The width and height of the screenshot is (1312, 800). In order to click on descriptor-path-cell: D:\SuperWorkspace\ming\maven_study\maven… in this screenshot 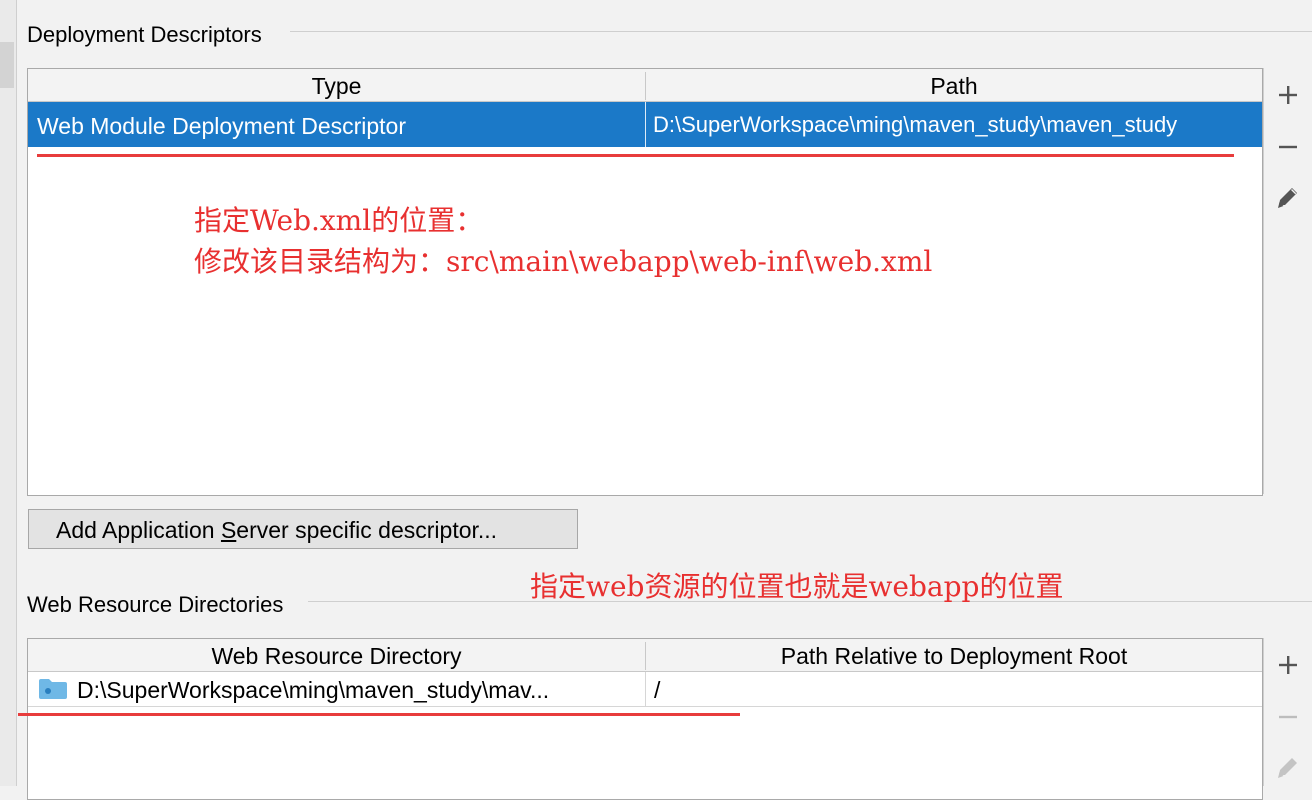, I will do `click(957, 125)`.